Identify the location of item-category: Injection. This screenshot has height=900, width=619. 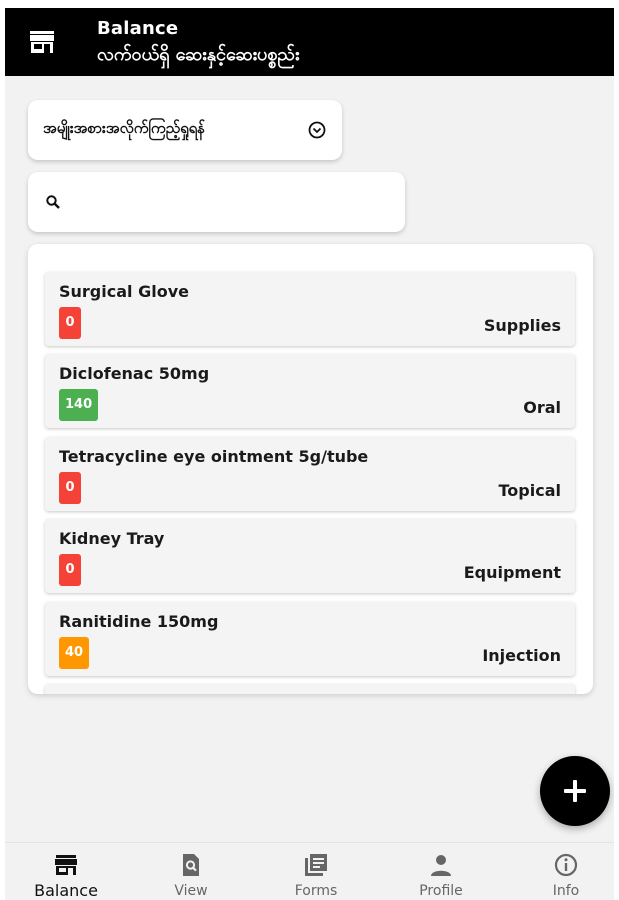
(521, 655).